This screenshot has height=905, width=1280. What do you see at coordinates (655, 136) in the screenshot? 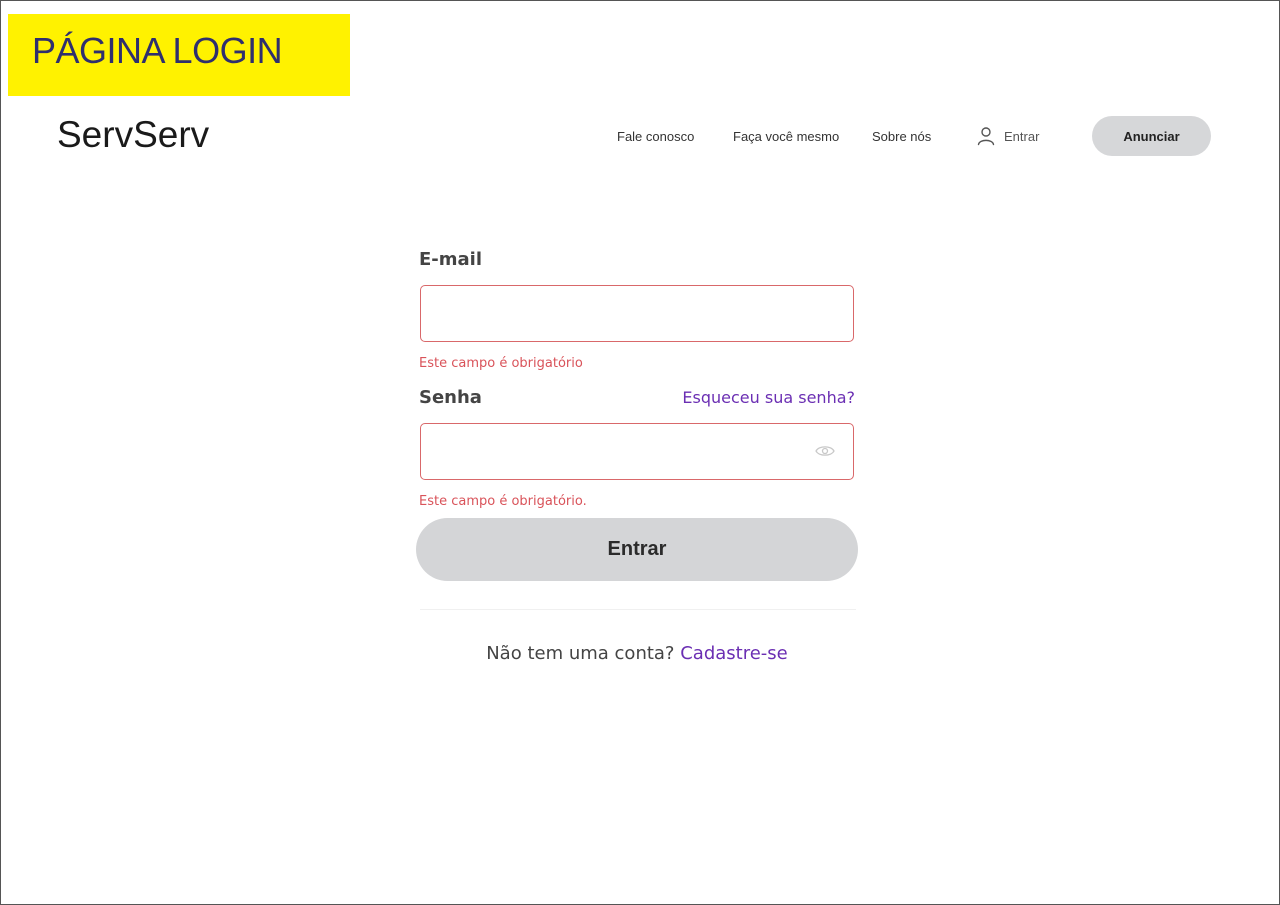
I see `nav-link-fale-conosco: Fale conosco` at bounding box center [655, 136].